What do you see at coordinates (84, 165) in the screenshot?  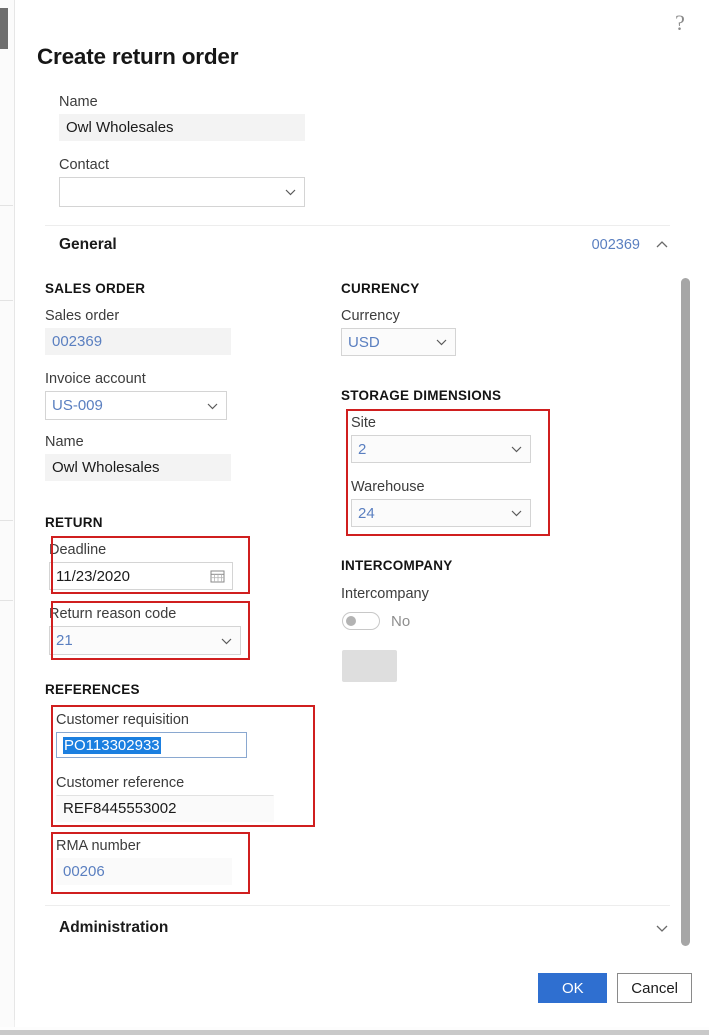 I see `contact-label: Contact` at bounding box center [84, 165].